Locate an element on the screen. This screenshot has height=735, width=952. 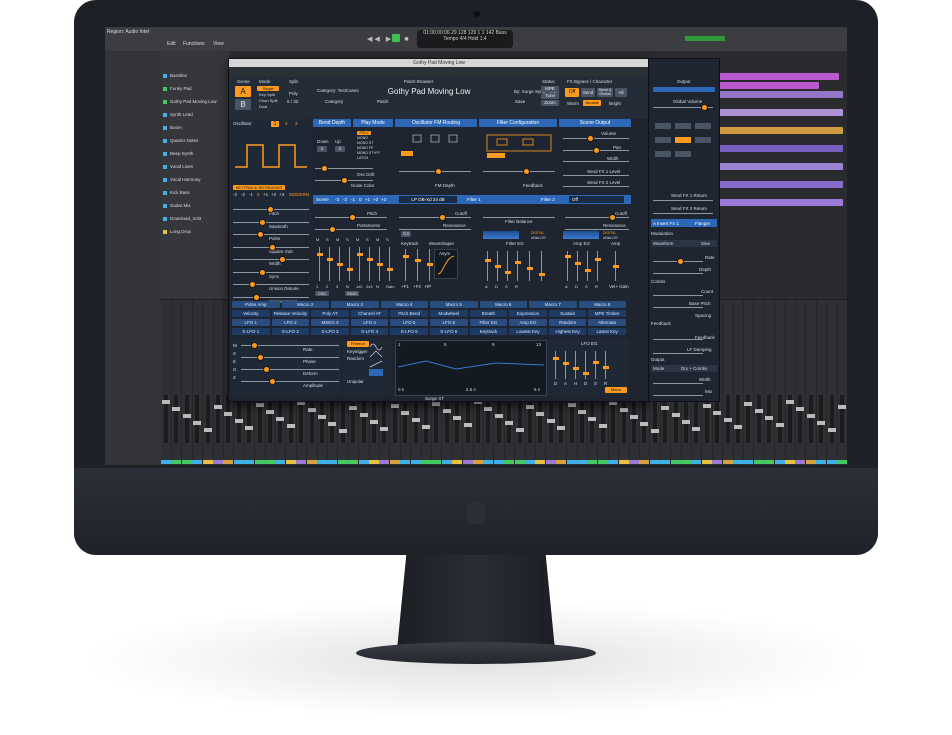
track-row: Gothy Pad Moving Low is located at coordinates (195, 101).